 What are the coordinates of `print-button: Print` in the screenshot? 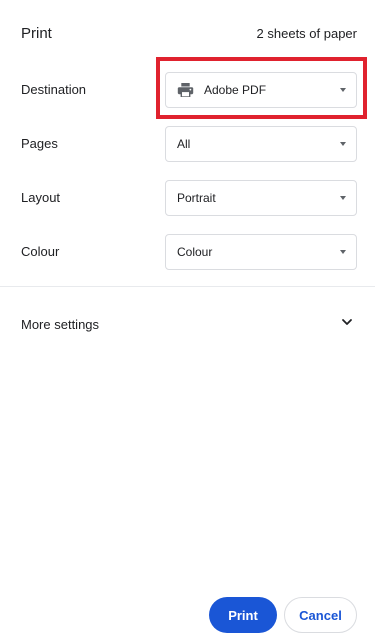 It's located at (243, 615).